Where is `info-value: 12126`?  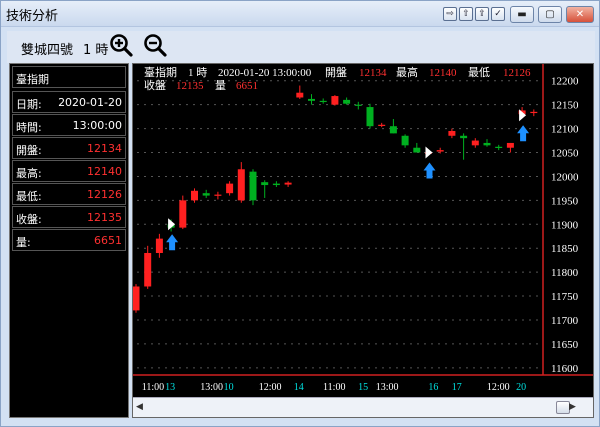
info-value: 12126 is located at coordinates (104, 194).